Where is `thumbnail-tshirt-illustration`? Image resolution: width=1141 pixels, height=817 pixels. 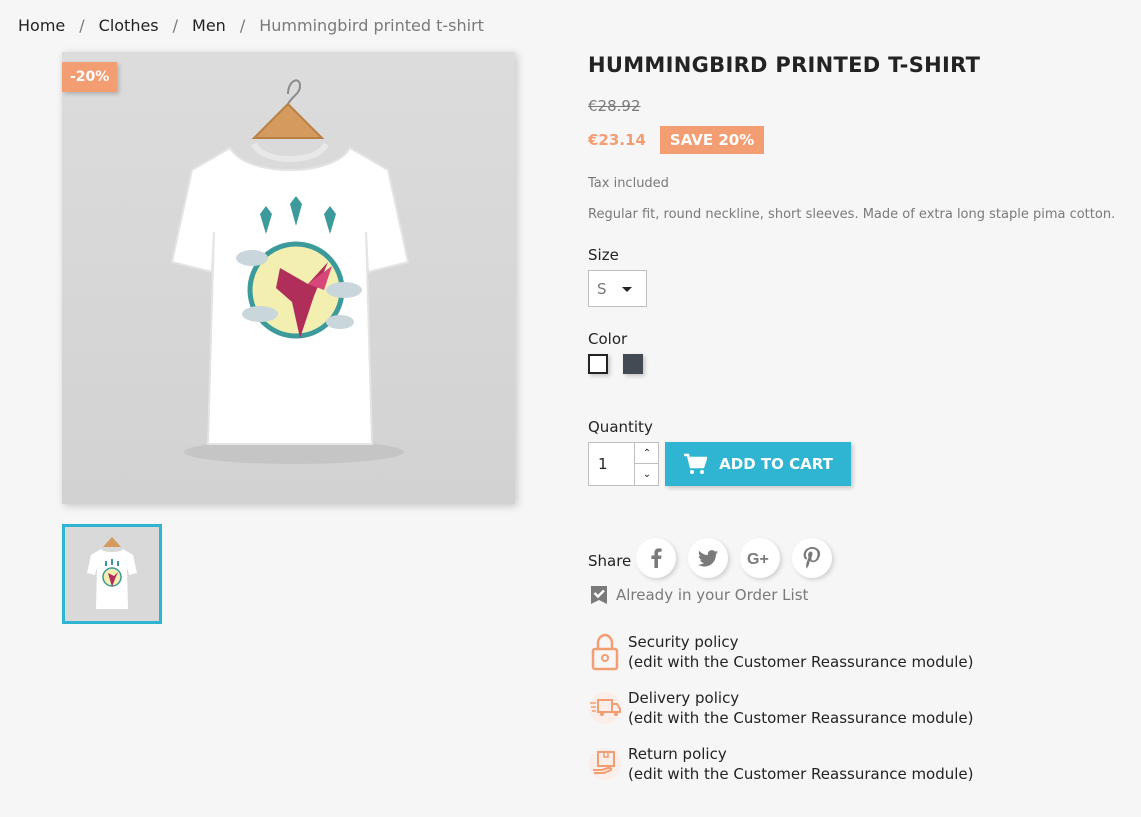 thumbnail-tshirt-illustration is located at coordinates (112, 573).